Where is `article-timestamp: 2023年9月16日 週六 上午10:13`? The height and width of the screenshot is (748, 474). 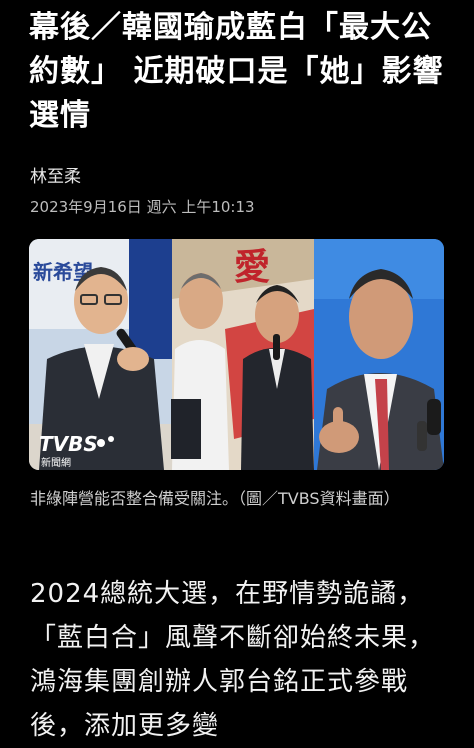
article-timestamp: 2023年9月16日 週六 上午10:13 is located at coordinates (142, 207).